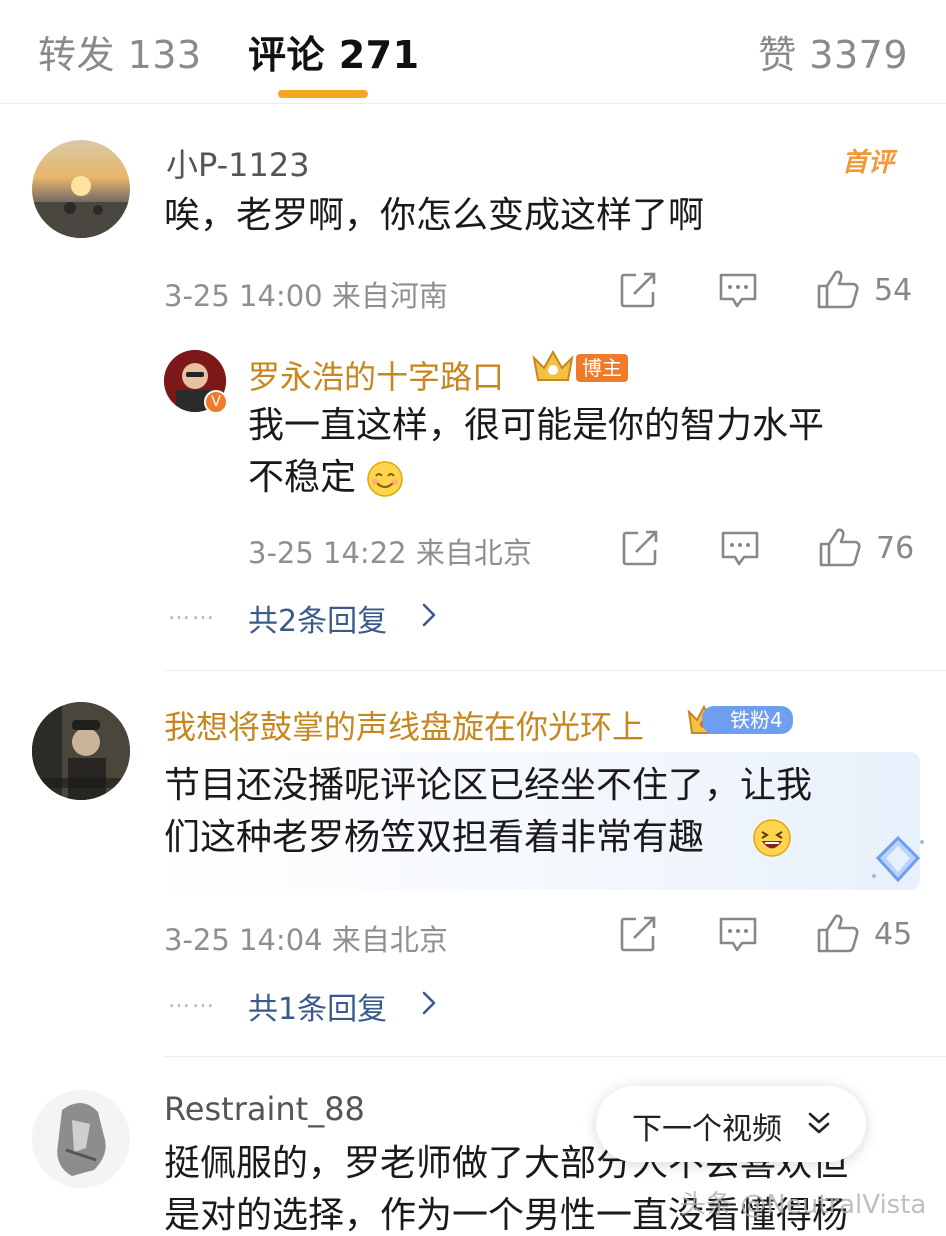 This screenshot has width=946, height=1236. Describe the element at coordinates (376, 375) in the screenshot. I see `reply-username: 罗永浩的十字路口` at that location.